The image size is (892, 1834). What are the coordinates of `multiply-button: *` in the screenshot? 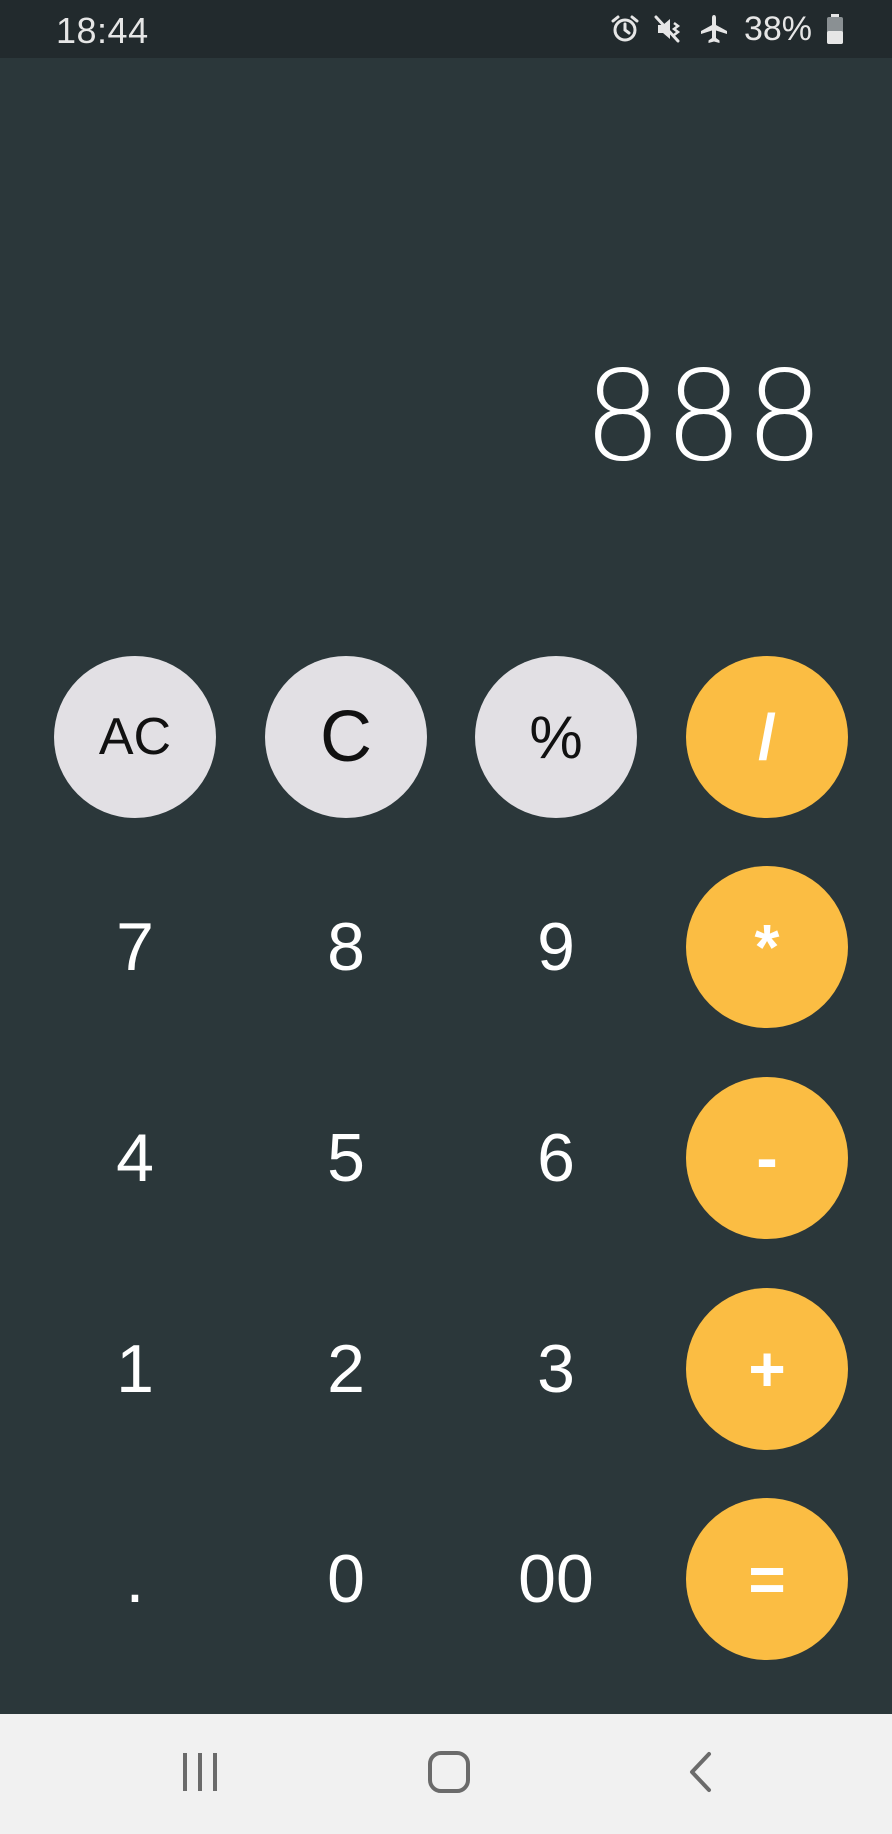 It's located at (767, 947).